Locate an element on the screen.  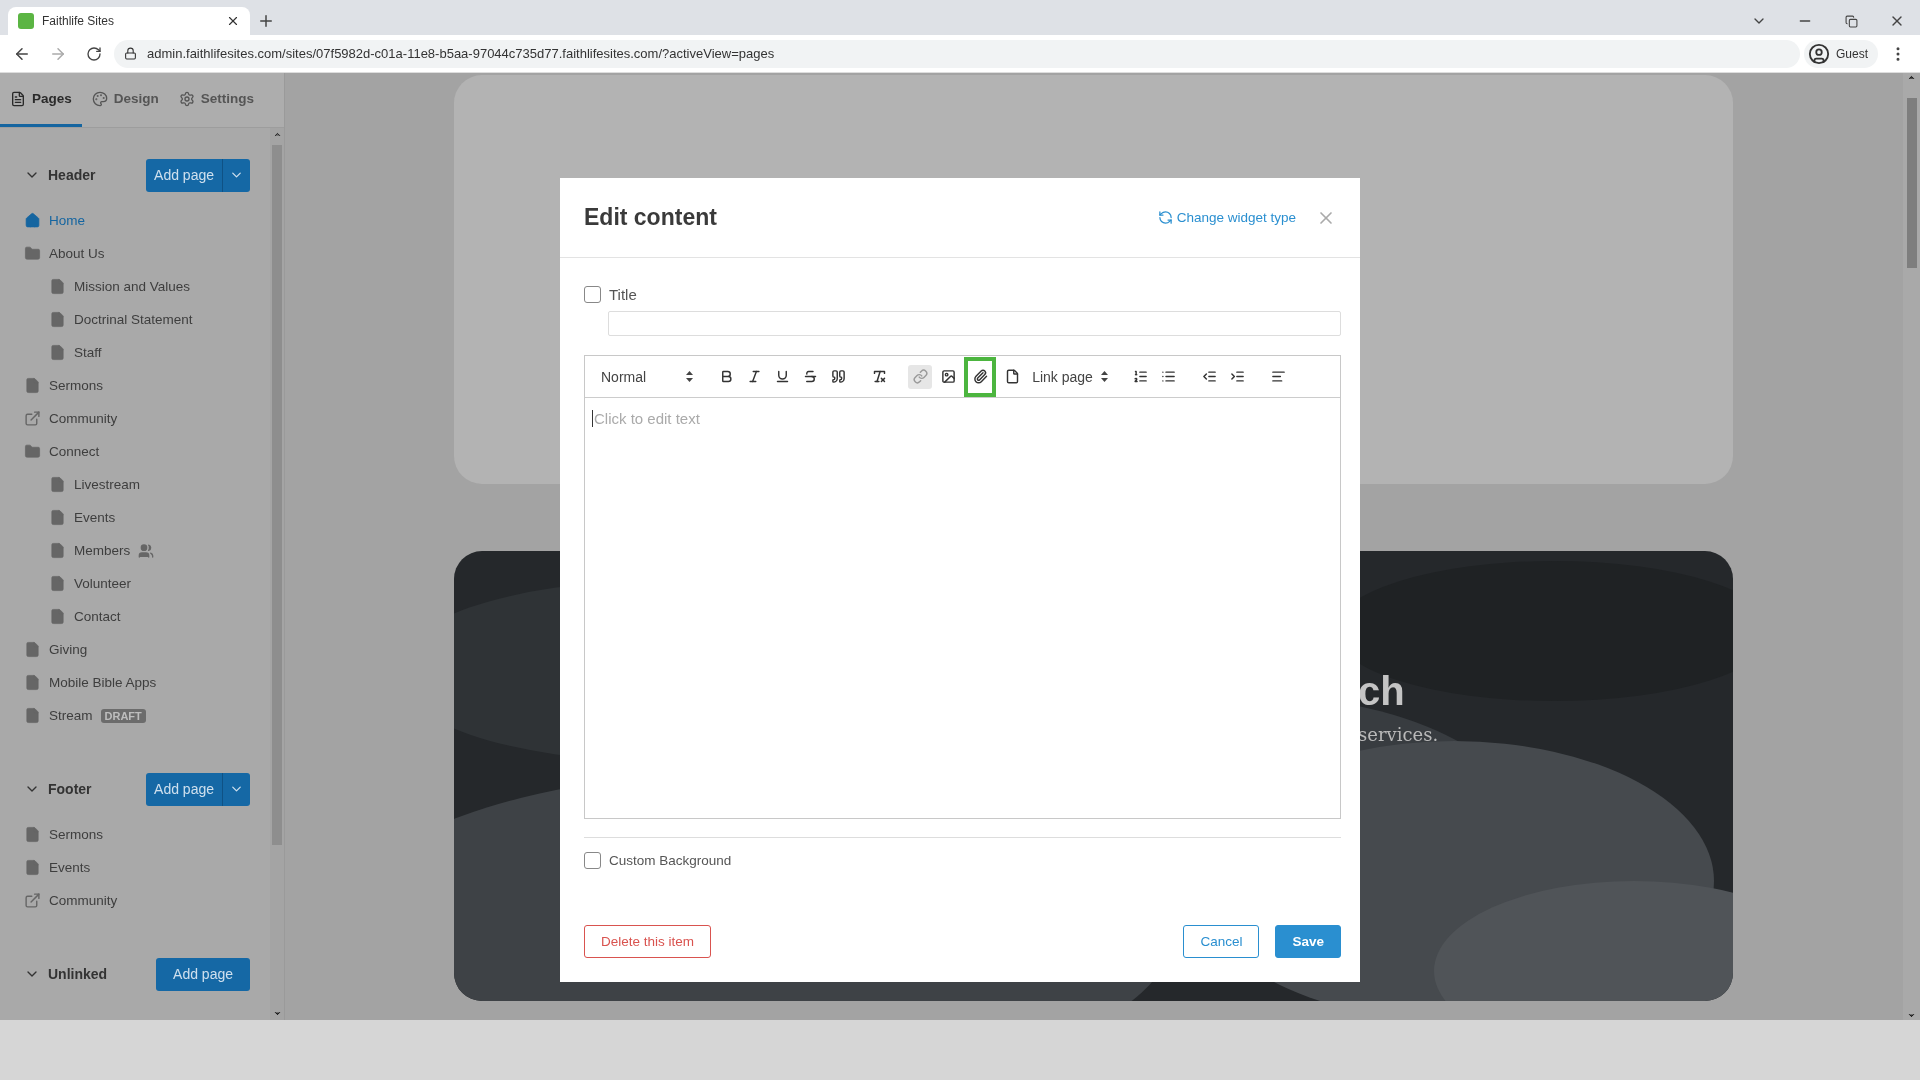
folder-icon is located at coordinates (32, 253).